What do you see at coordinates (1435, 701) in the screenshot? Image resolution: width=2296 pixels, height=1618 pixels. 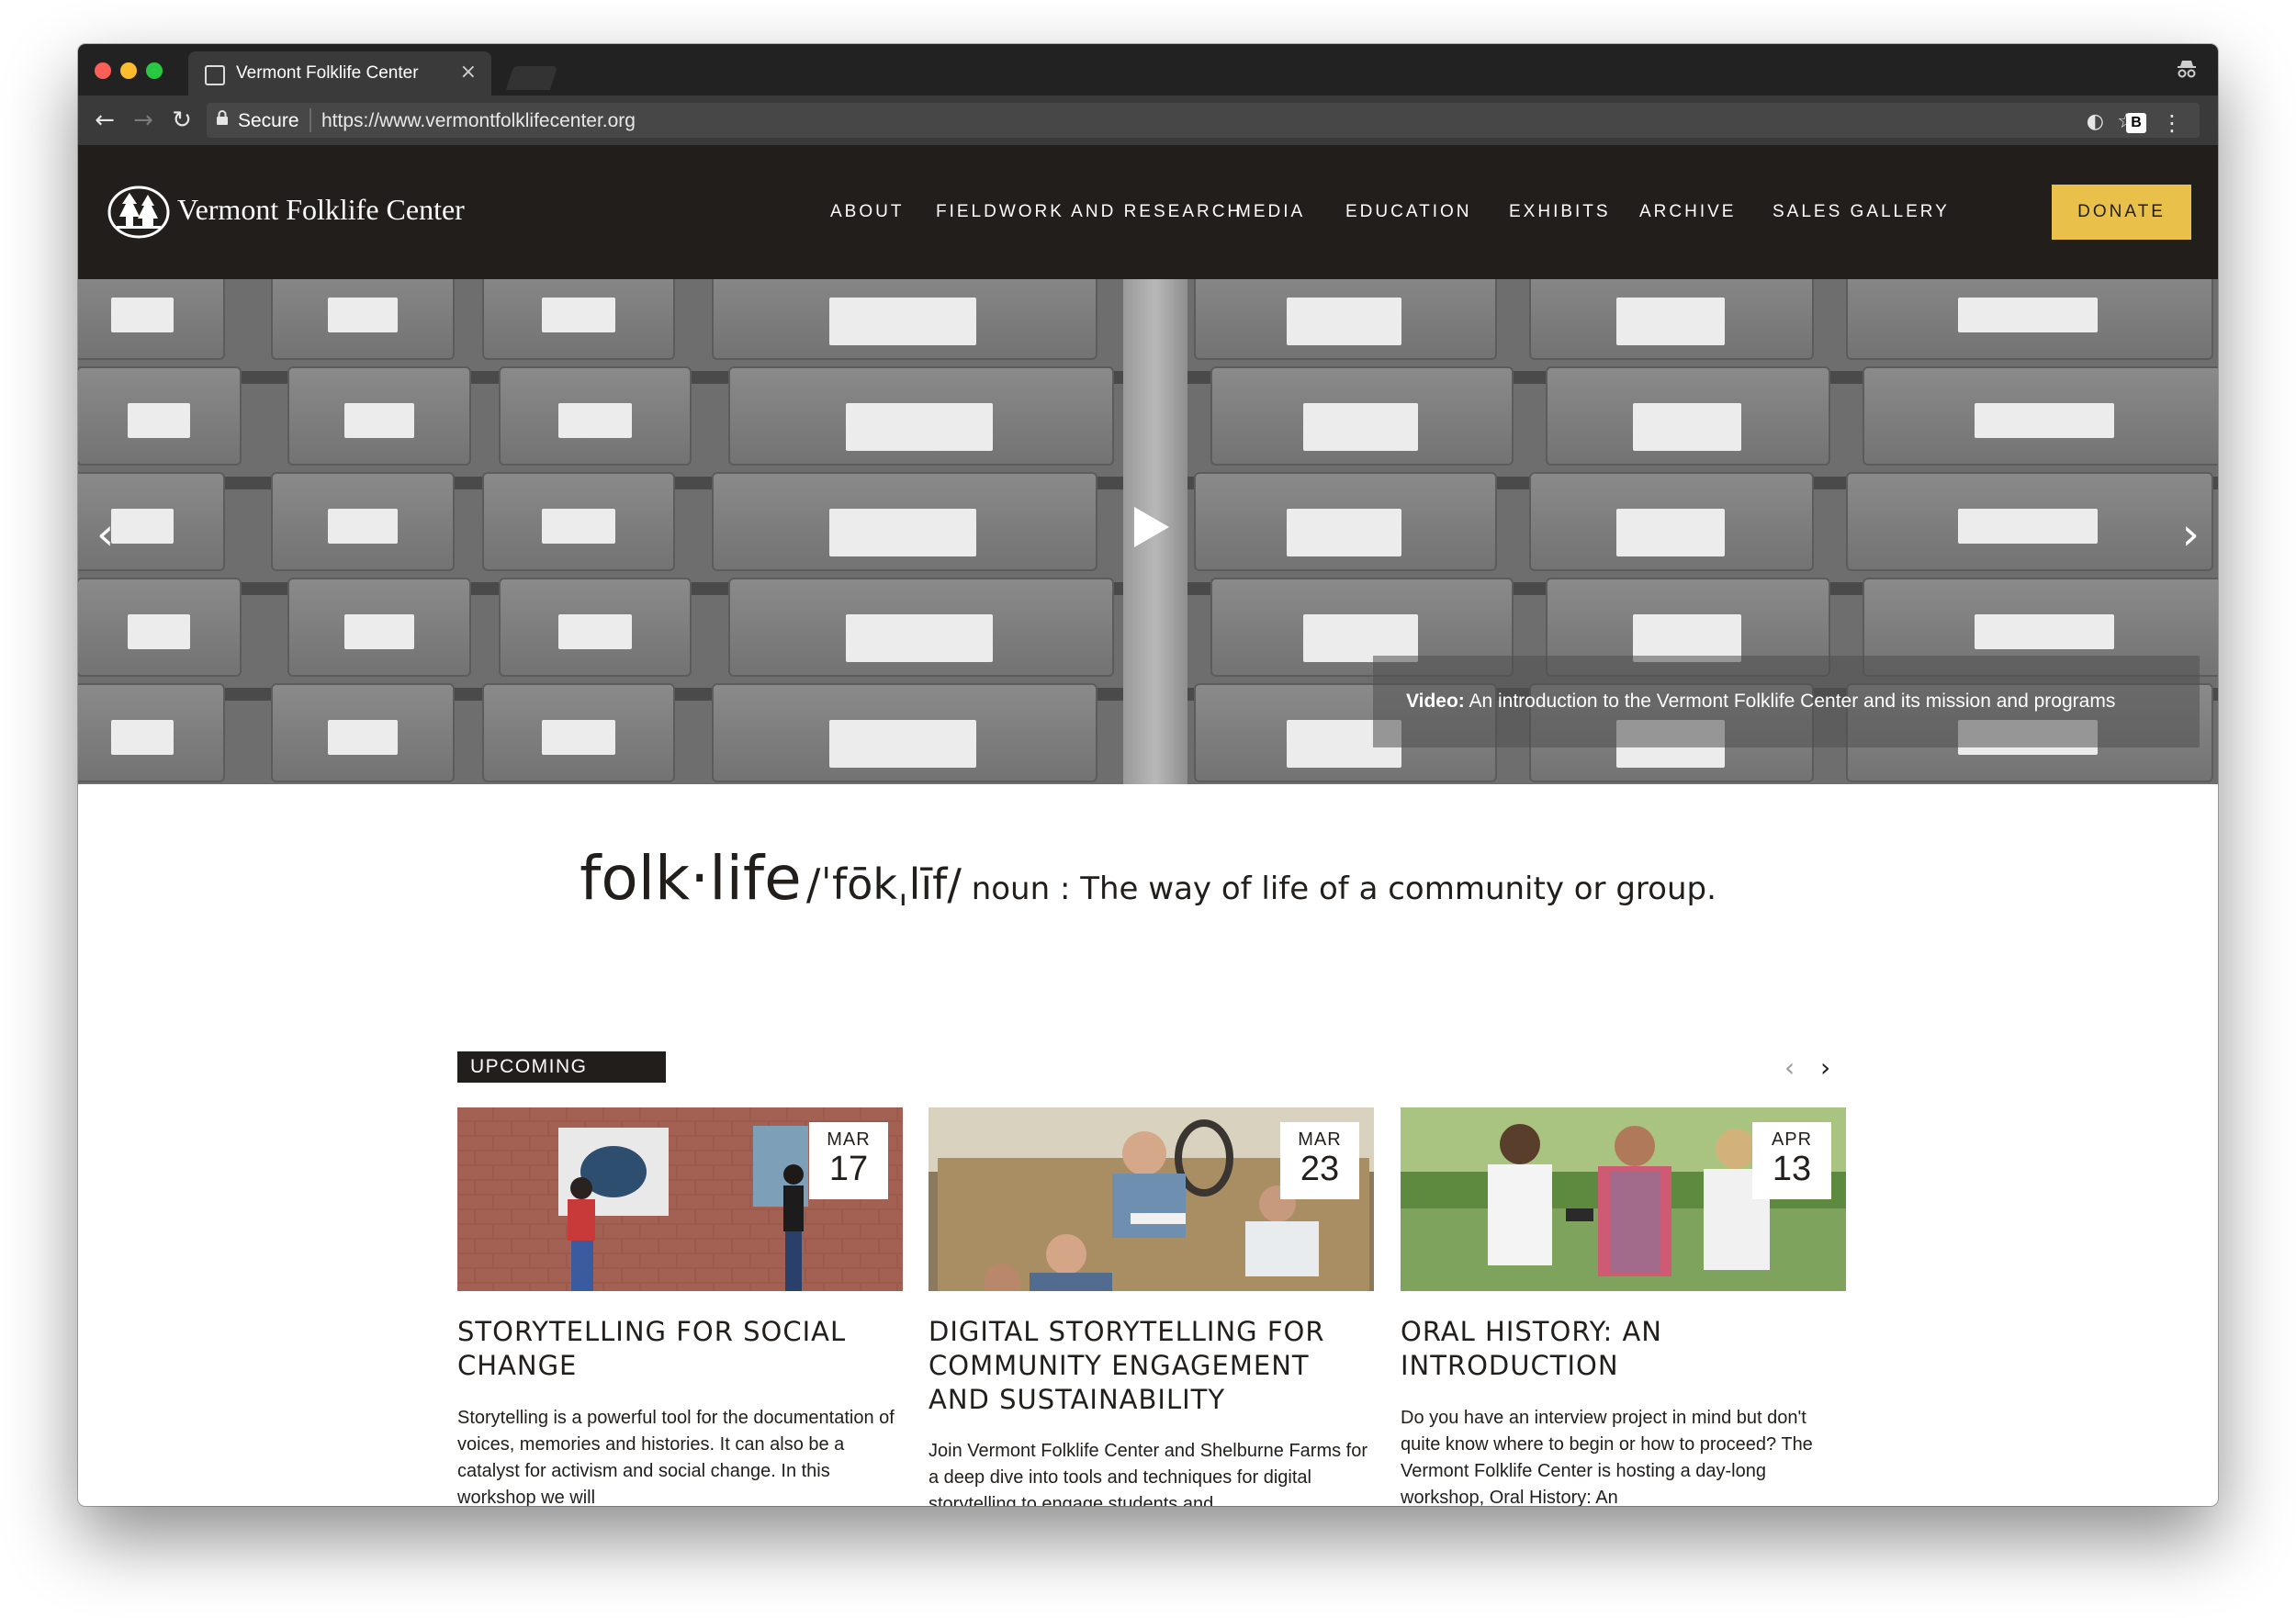 I see `caption-bold: Video:` at bounding box center [1435, 701].